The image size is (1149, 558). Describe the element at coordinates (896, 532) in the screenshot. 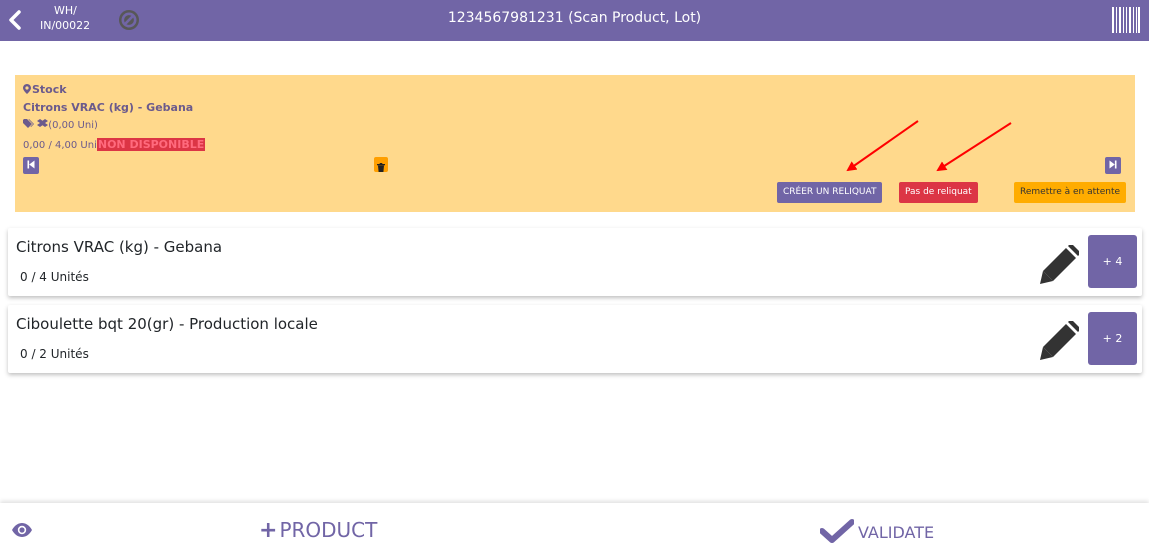

I see `validate-label: VALIDATE` at that location.